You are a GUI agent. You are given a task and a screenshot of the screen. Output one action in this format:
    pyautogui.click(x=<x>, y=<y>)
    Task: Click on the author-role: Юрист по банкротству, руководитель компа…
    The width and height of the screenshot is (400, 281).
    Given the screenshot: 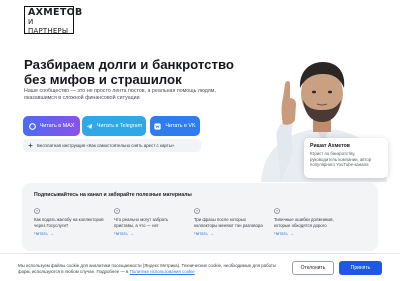 What is the action you would take?
    pyautogui.click(x=341, y=159)
    